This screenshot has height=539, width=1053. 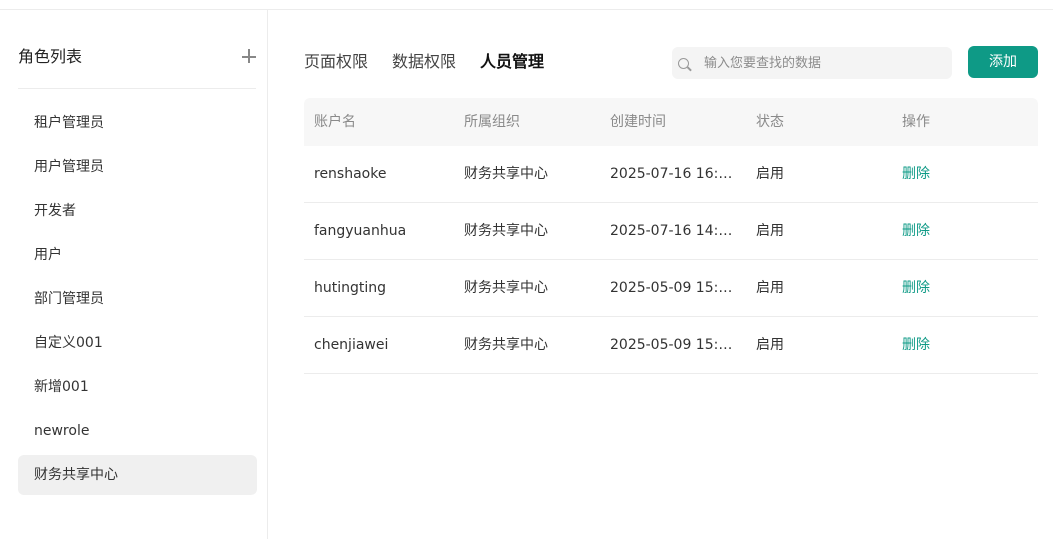 What do you see at coordinates (512, 62) in the screenshot?
I see `tab-personnel-management: 人员管理` at bounding box center [512, 62].